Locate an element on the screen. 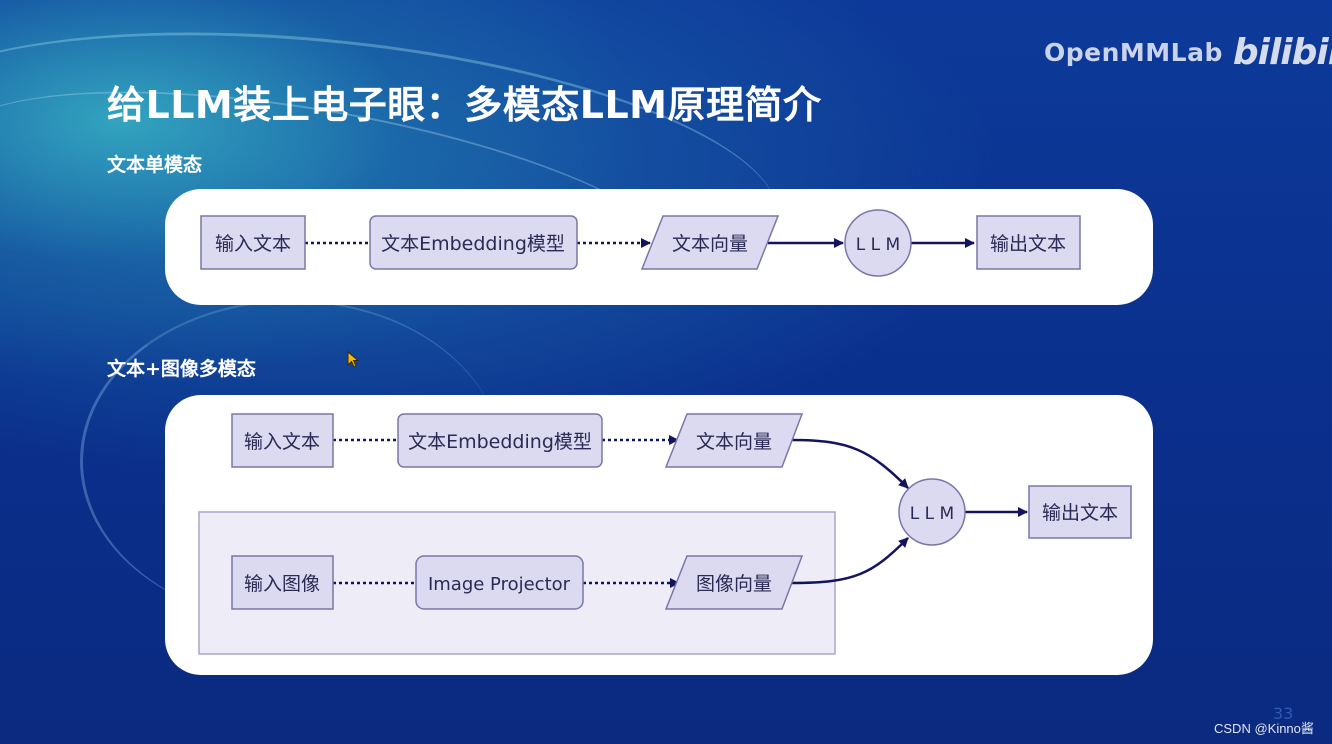  node-input-image: 输入图像 is located at coordinates (282, 582).